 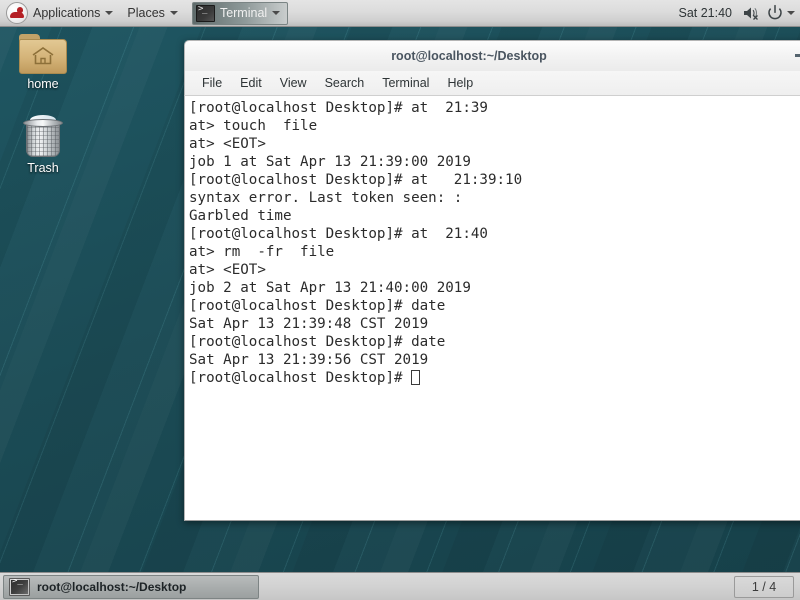 What do you see at coordinates (300, 378) in the screenshot?
I see `terminal-prompt: [root@localhost Desktop]#` at bounding box center [300, 378].